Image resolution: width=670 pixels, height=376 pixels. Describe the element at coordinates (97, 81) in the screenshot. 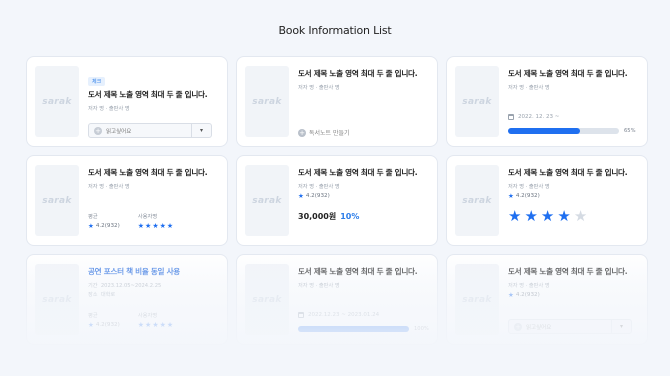

I see `check-badge: 체크` at that location.